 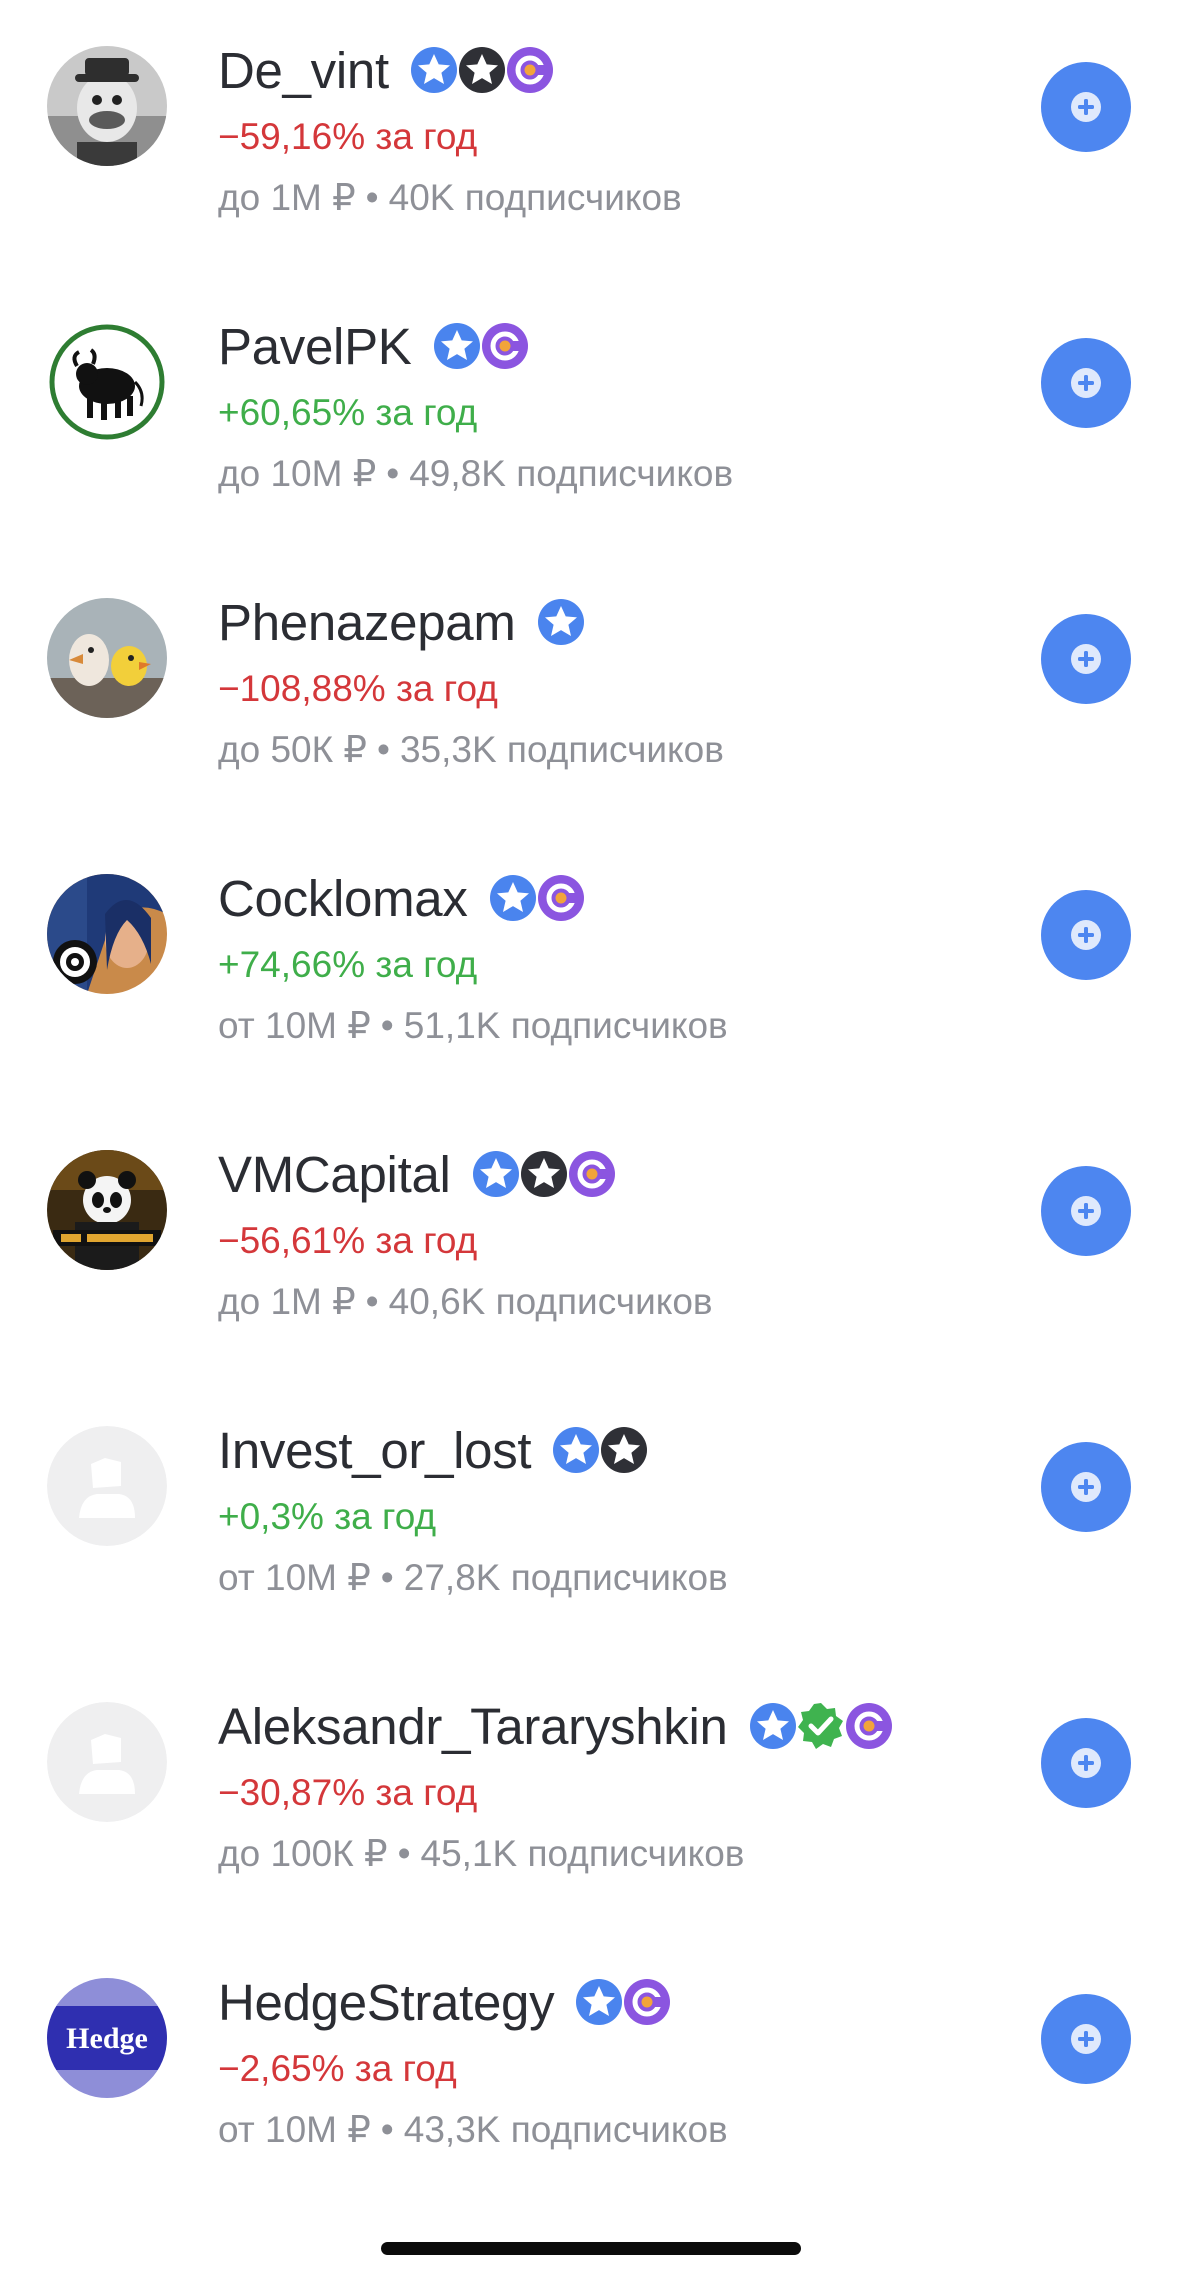 I want to click on birds-photo-avatar, so click(x=107, y=658).